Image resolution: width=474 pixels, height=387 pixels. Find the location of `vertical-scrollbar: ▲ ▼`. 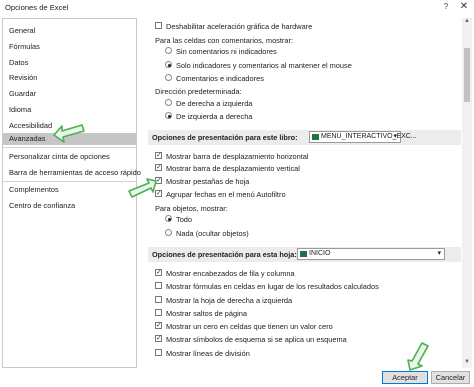

vertical-scrollbar: ▲ ▼ is located at coordinates (467, 193).